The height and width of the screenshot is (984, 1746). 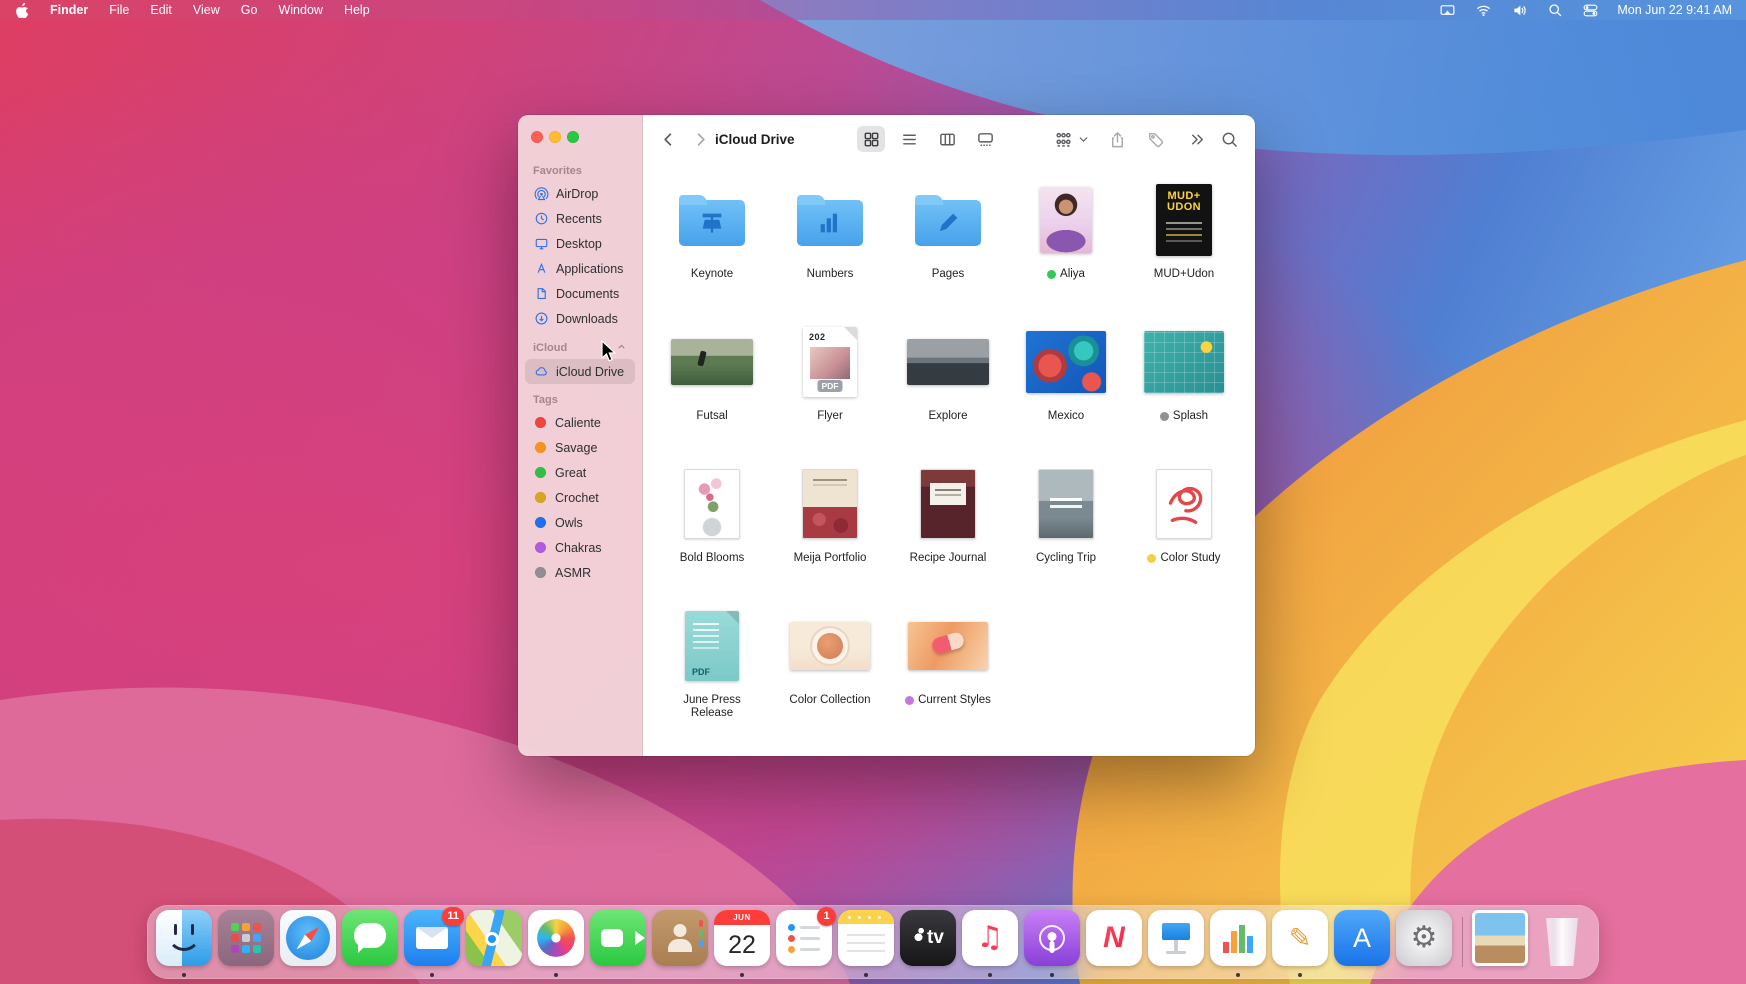 What do you see at coordinates (866, 943) in the screenshot?
I see `dock-item-notes` at bounding box center [866, 943].